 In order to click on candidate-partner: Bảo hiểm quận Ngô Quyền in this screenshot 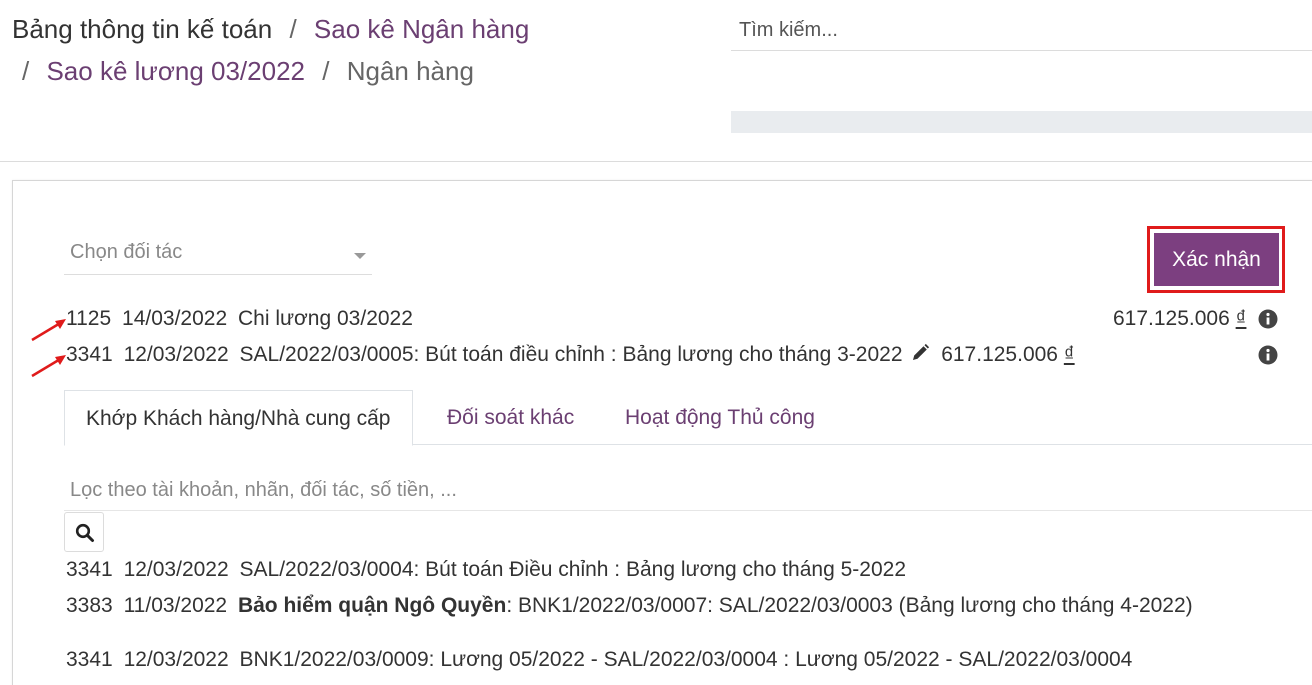, I will do `click(372, 605)`.